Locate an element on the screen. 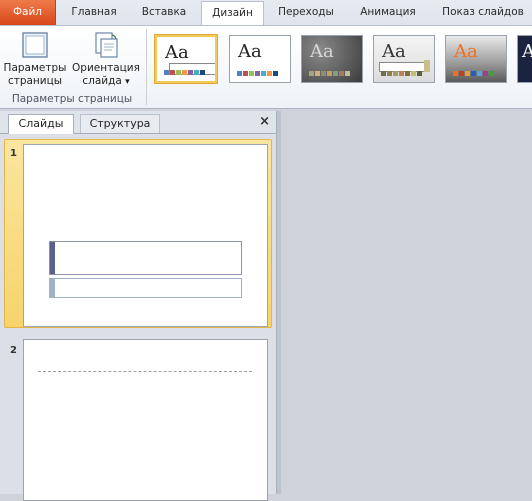 The image size is (532, 501). theme-thumbnail-4: Aa is located at coordinates (404, 59).